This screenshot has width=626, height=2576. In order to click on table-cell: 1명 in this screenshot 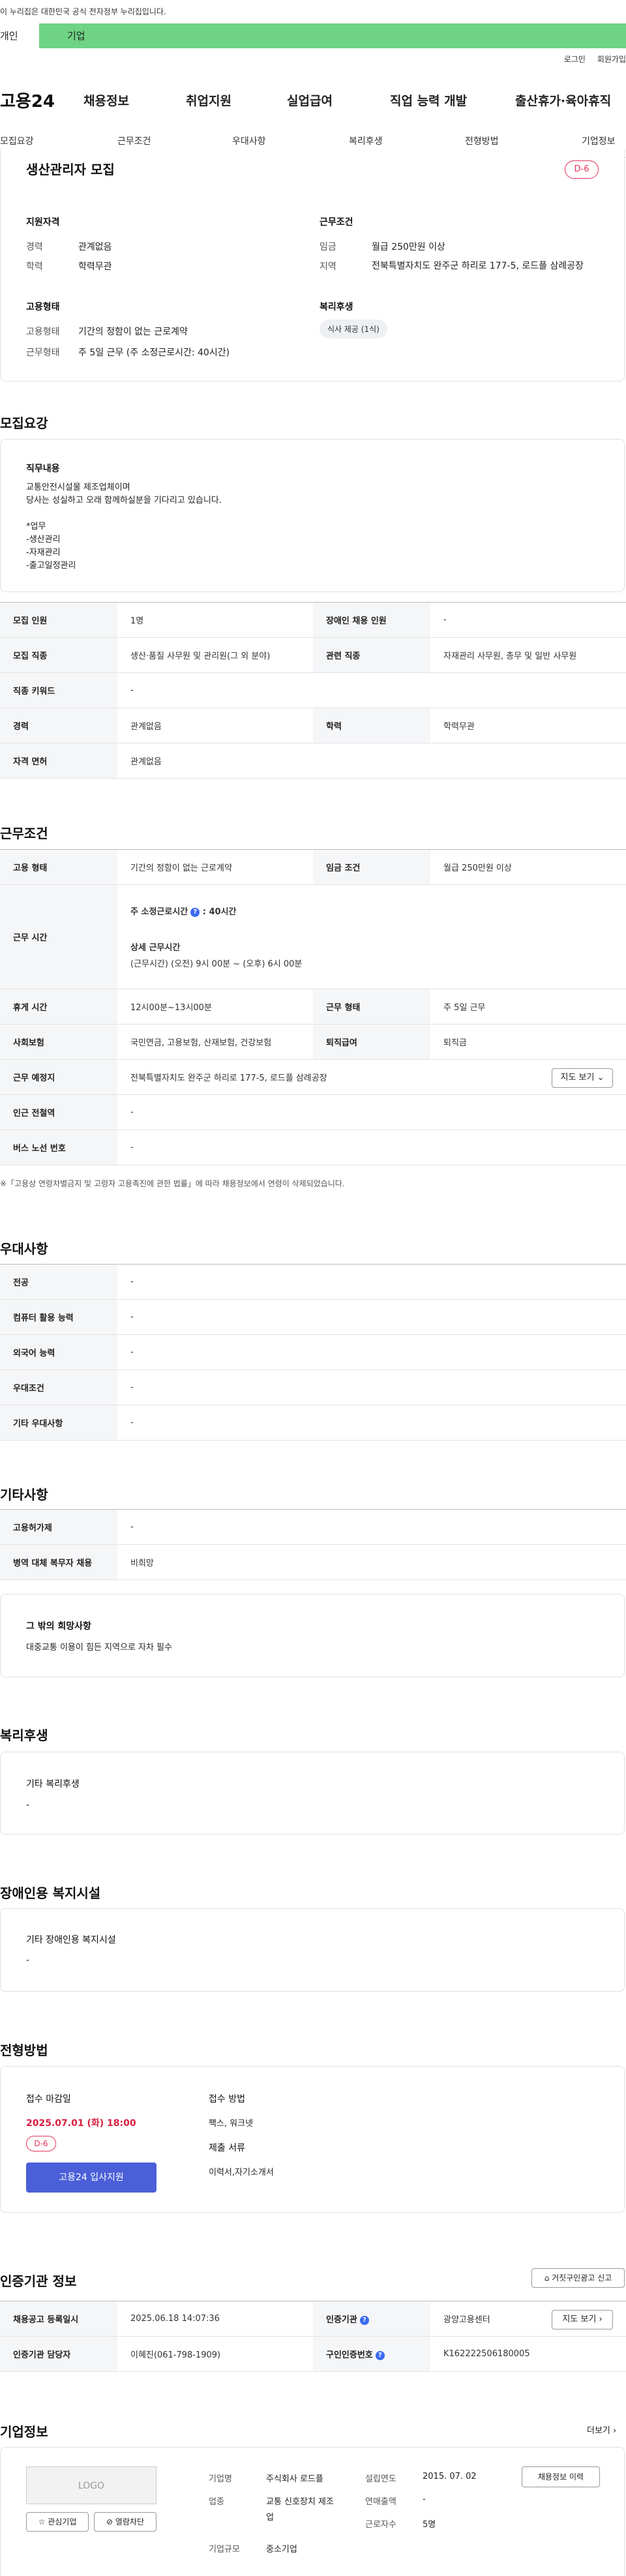, I will do `click(215, 620)`.